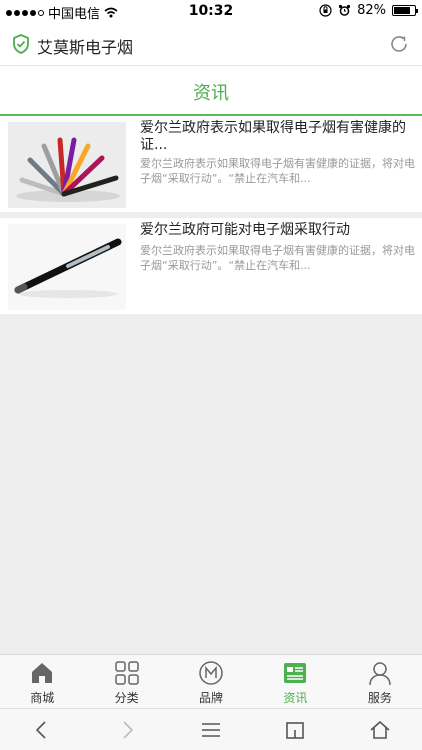 This screenshot has height=750, width=422. What do you see at coordinates (379, 698) in the screenshot?
I see `tab-label: 服务` at bounding box center [379, 698].